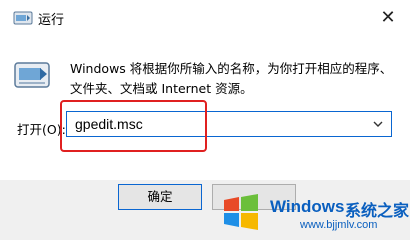 The height and width of the screenshot is (240, 410). I want to click on close-icon: ✕, so click(388, 17).